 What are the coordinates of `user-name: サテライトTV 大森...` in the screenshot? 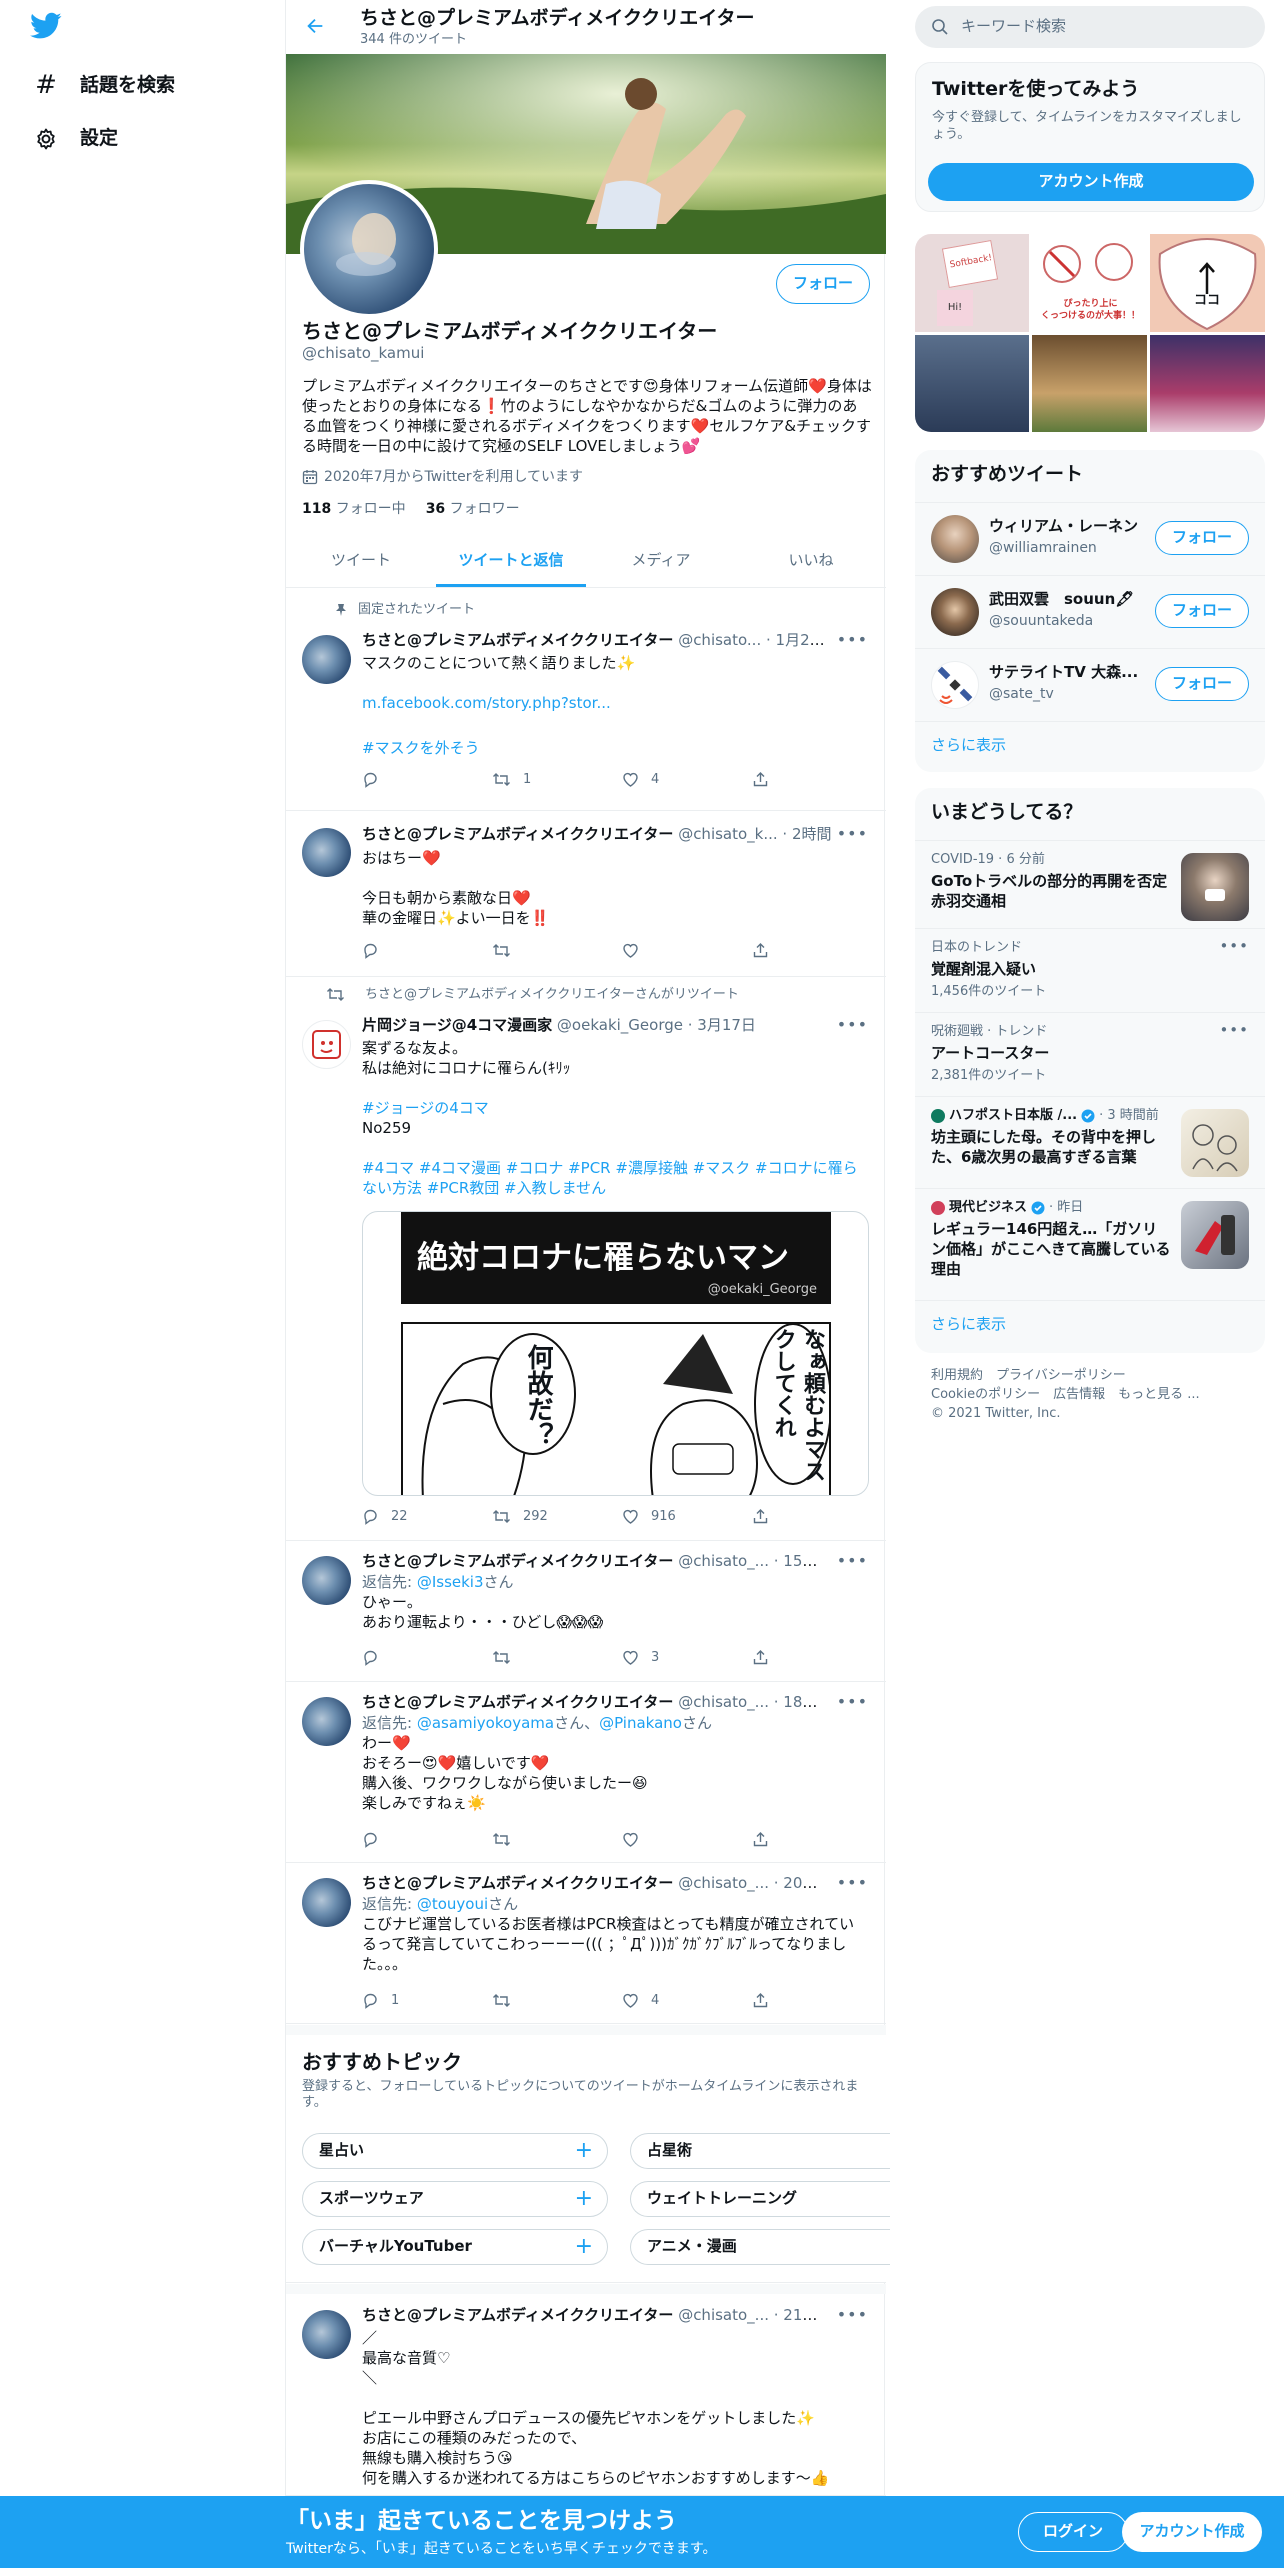 It's located at (1069, 673).